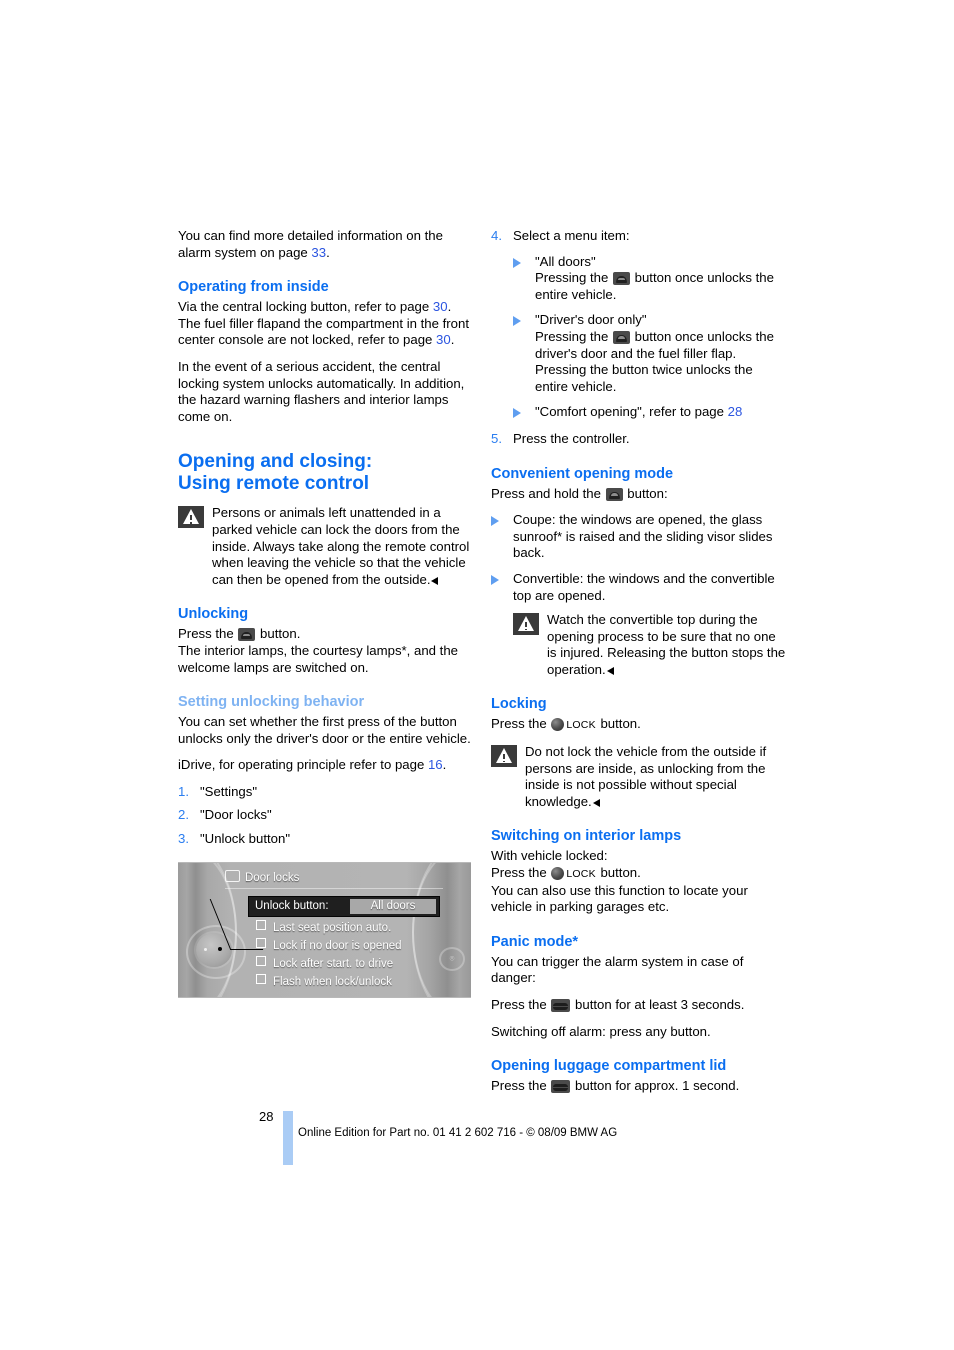 The width and height of the screenshot is (954, 1350). What do you see at coordinates (521, 1004) in the screenshot?
I see `panic-text-a: Press the` at bounding box center [521, 1004].